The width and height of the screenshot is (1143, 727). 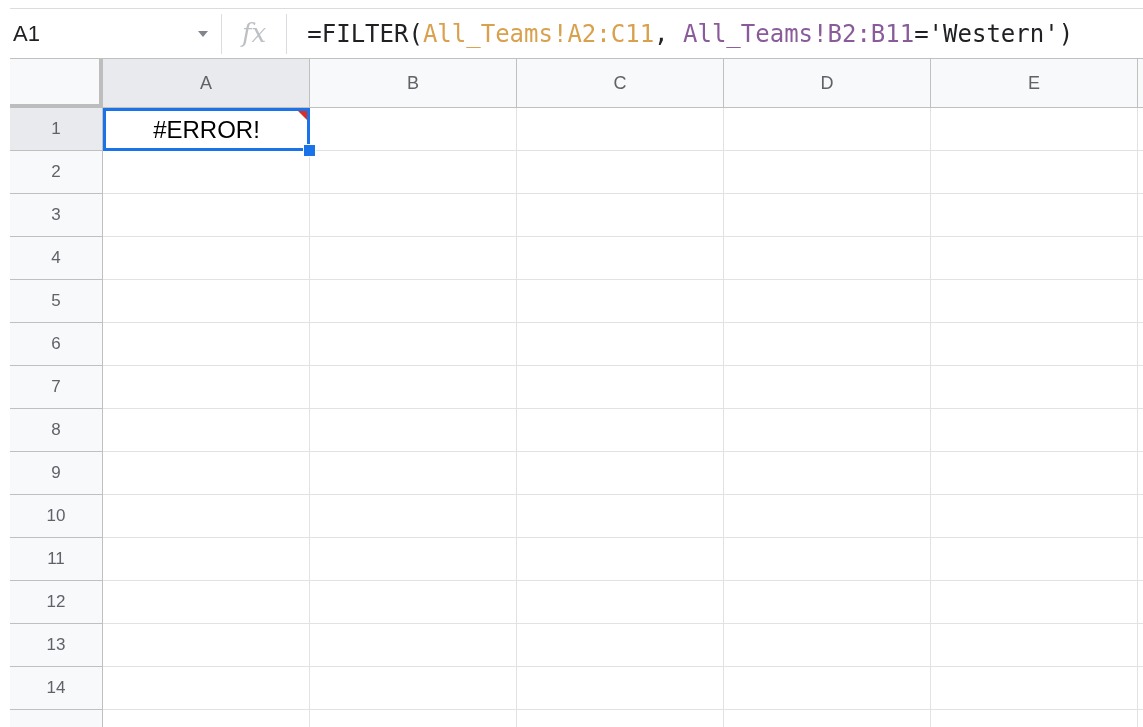 What do you see at coordinates (56, 129) in the screenshot?
I see `row-header: 1` at bounding box center [56, 129].